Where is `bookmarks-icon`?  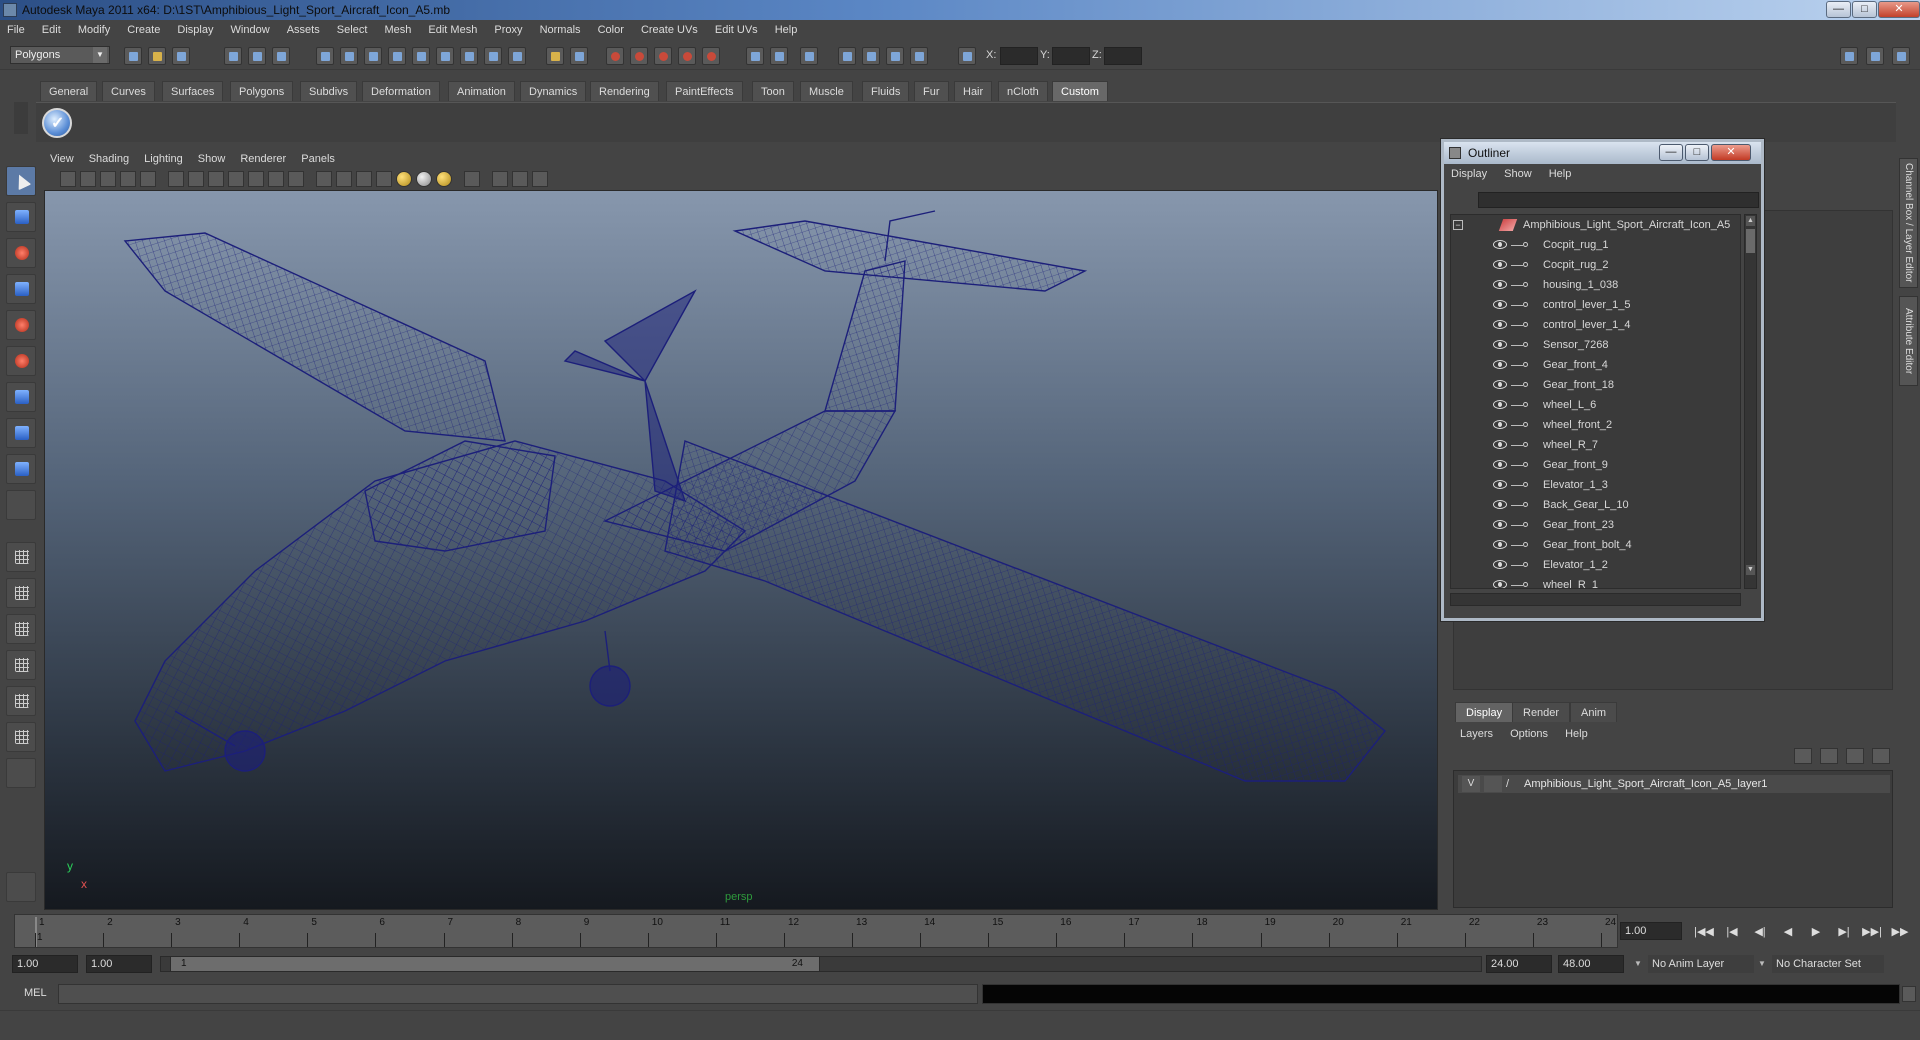
bookmarks-icon is located at coordinates (108, 179).